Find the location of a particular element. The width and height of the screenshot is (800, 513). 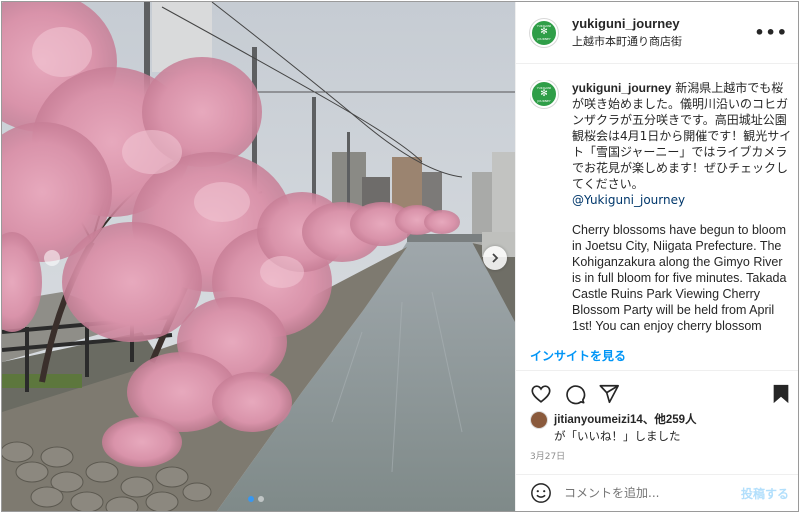

likes-text: jitianyoumeizi14、他259人 が「いいね！」しました is located at coordinates (625, 427).